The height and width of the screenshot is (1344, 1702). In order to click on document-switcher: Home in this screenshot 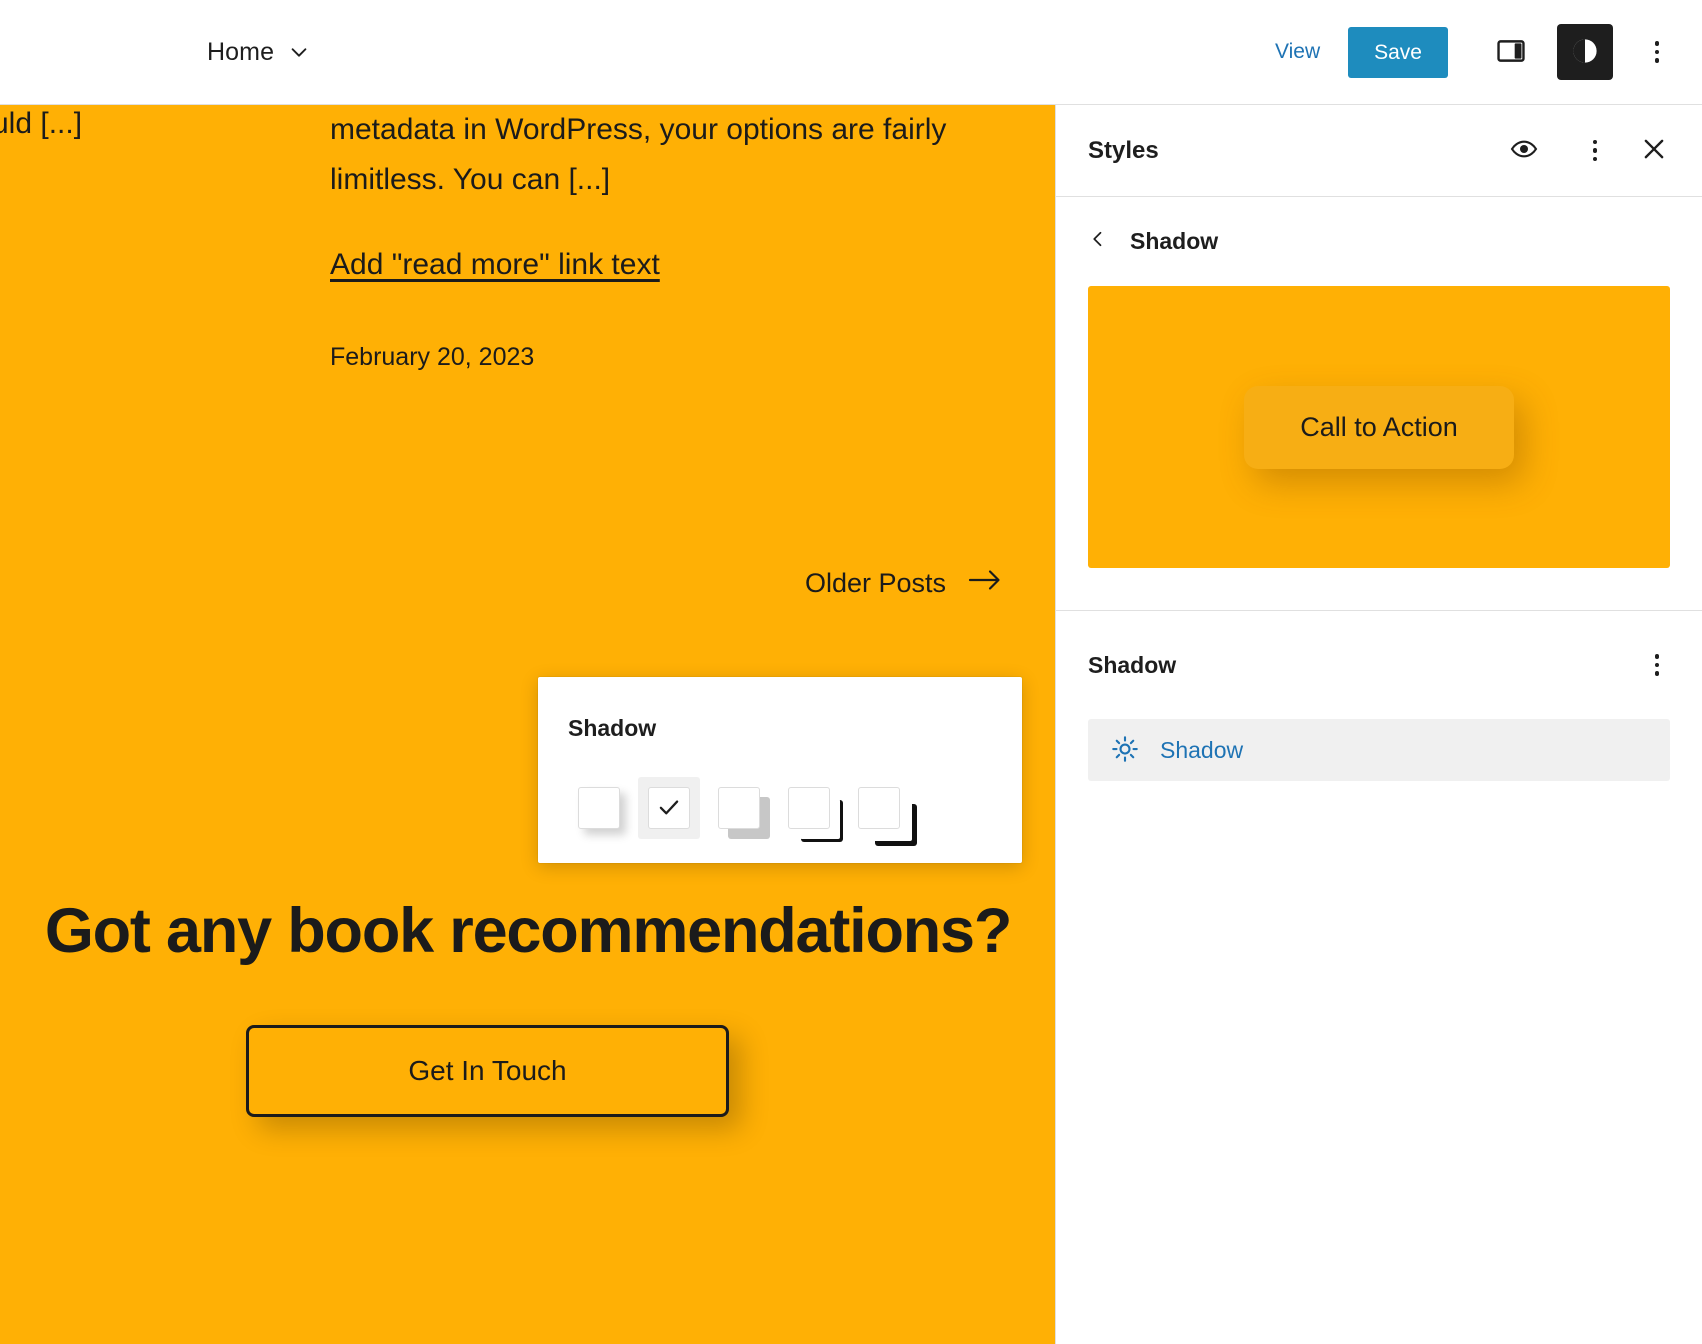, I will do `click(258, 52)`.